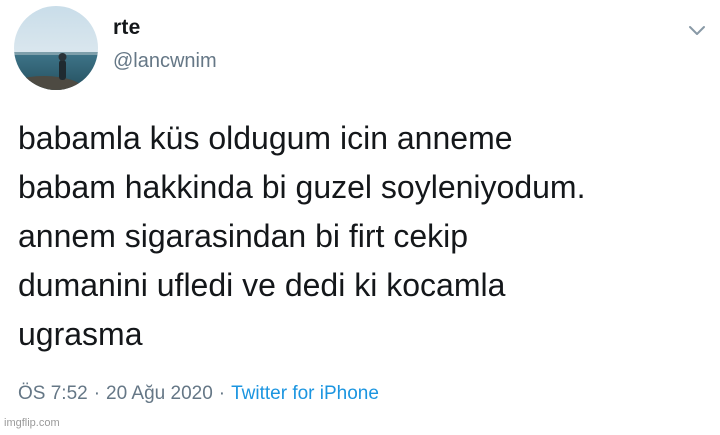 This screenshot has width=720, height=435. I want to click on user-handle: @lancwnim, so click(165, 61).